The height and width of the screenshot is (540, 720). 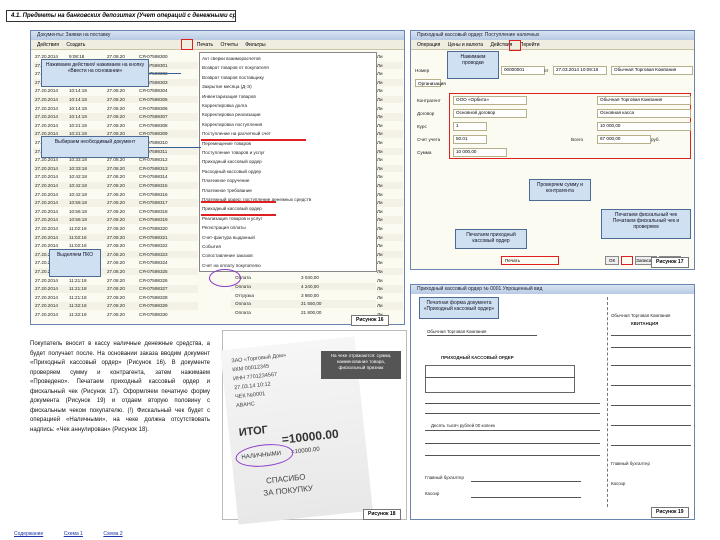 What do you see at coordinates (28, 534) in the screenshot?
I see `link-contents: Содержание` at bounding box center [28, 534].